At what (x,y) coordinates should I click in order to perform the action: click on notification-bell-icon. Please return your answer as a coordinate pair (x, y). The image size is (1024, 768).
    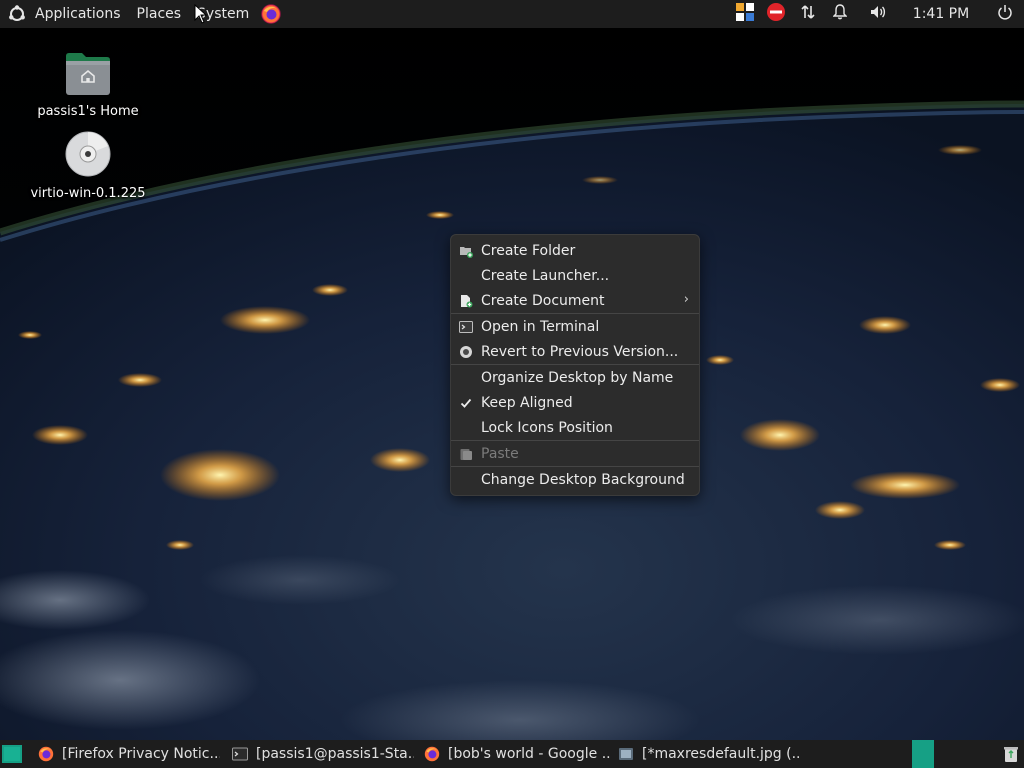
    Looking at the image, I should click on (840, 14).